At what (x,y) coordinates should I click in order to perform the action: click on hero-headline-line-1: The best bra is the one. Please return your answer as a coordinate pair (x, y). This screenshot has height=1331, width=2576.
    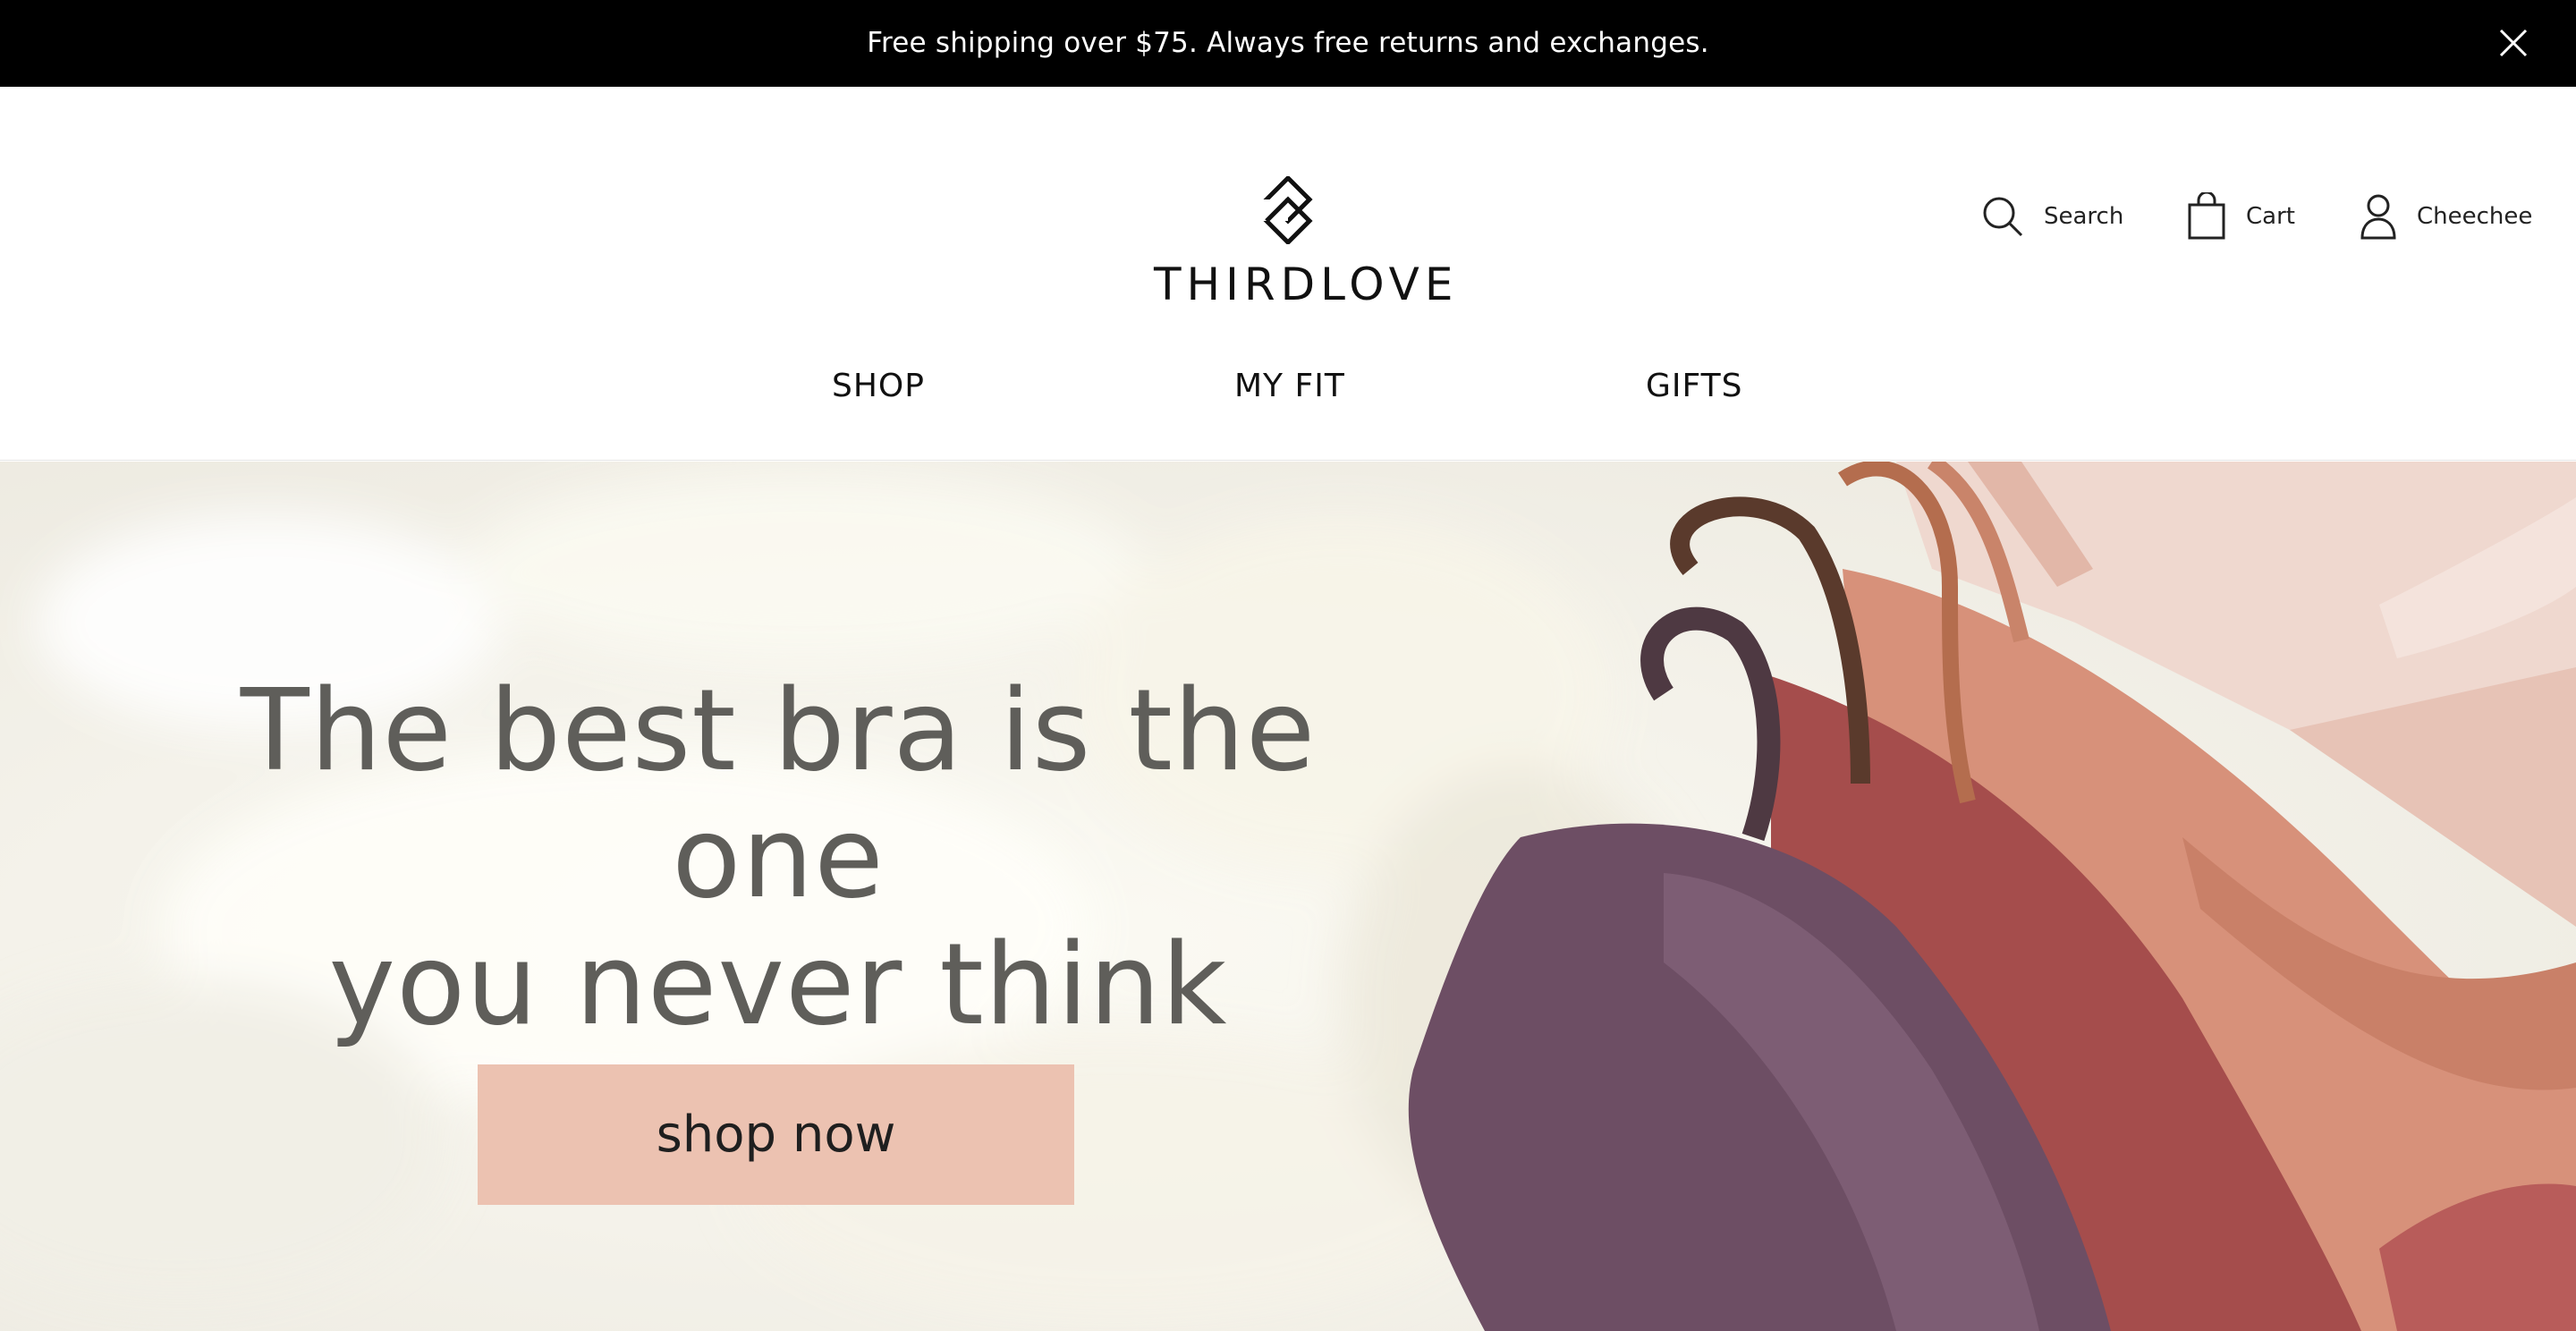
    Looking at the image, I should click on (778, 794).